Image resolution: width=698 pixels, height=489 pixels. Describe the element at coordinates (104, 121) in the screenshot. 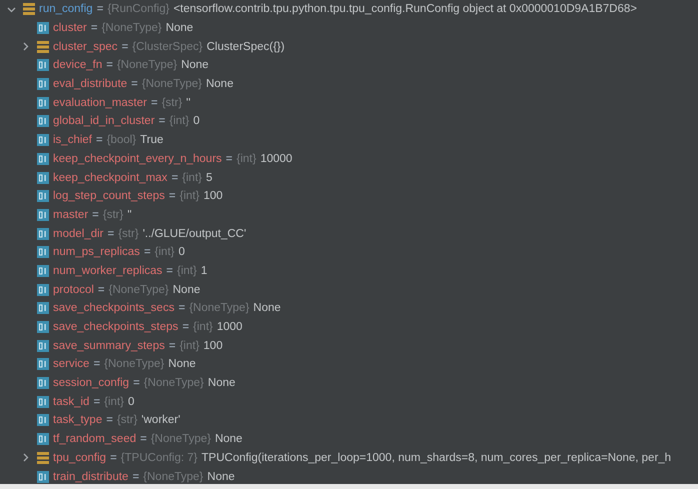

I see `variable-name: global_id_in_cluster` at that location.